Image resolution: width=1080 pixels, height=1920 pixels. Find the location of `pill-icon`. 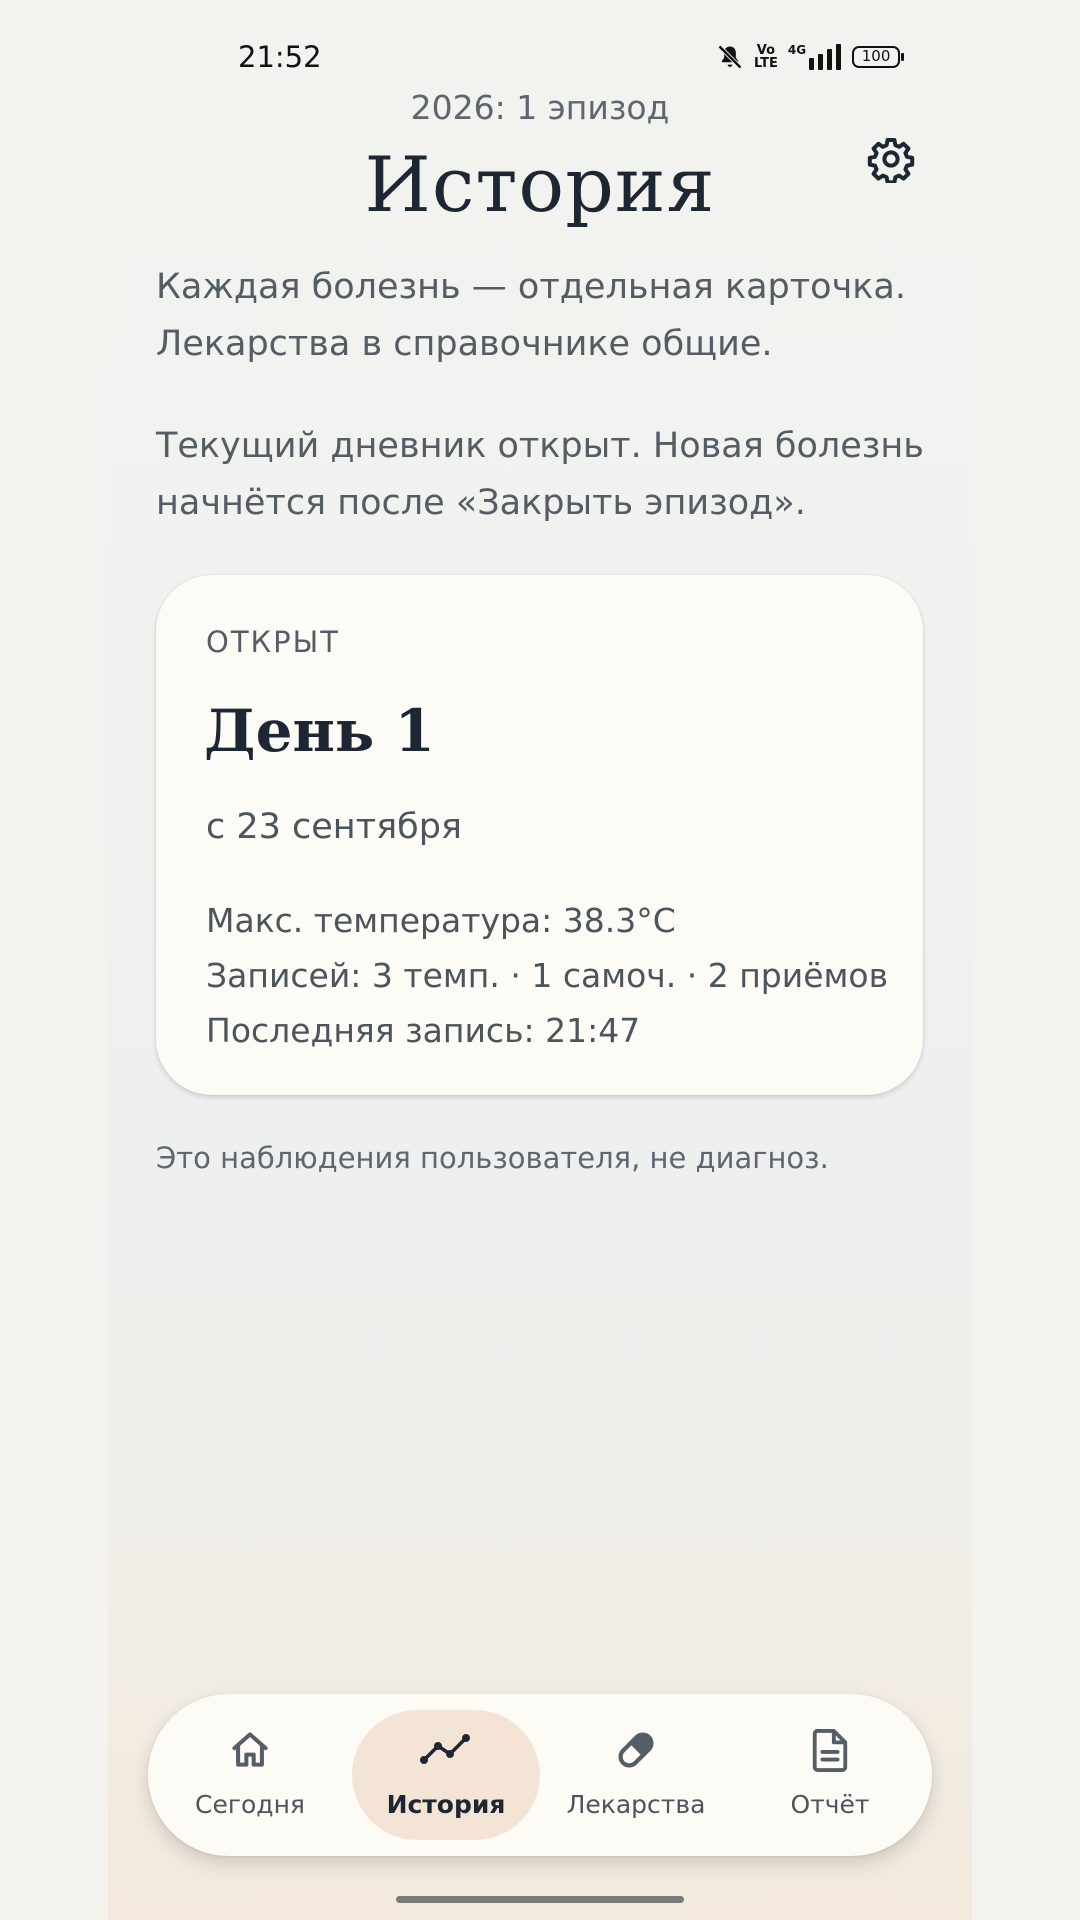

pill-icon is located at coordinates (636, 1752).